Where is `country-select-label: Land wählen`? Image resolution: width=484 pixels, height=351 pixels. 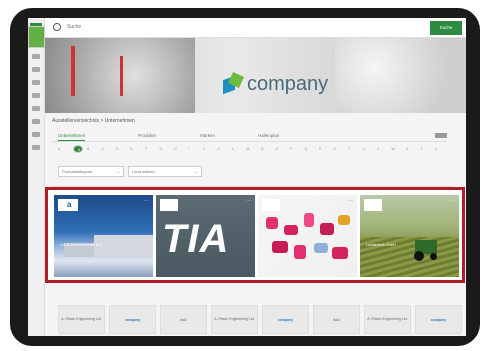
country-select-label: Land wählen is located at coordinates (143, 171).